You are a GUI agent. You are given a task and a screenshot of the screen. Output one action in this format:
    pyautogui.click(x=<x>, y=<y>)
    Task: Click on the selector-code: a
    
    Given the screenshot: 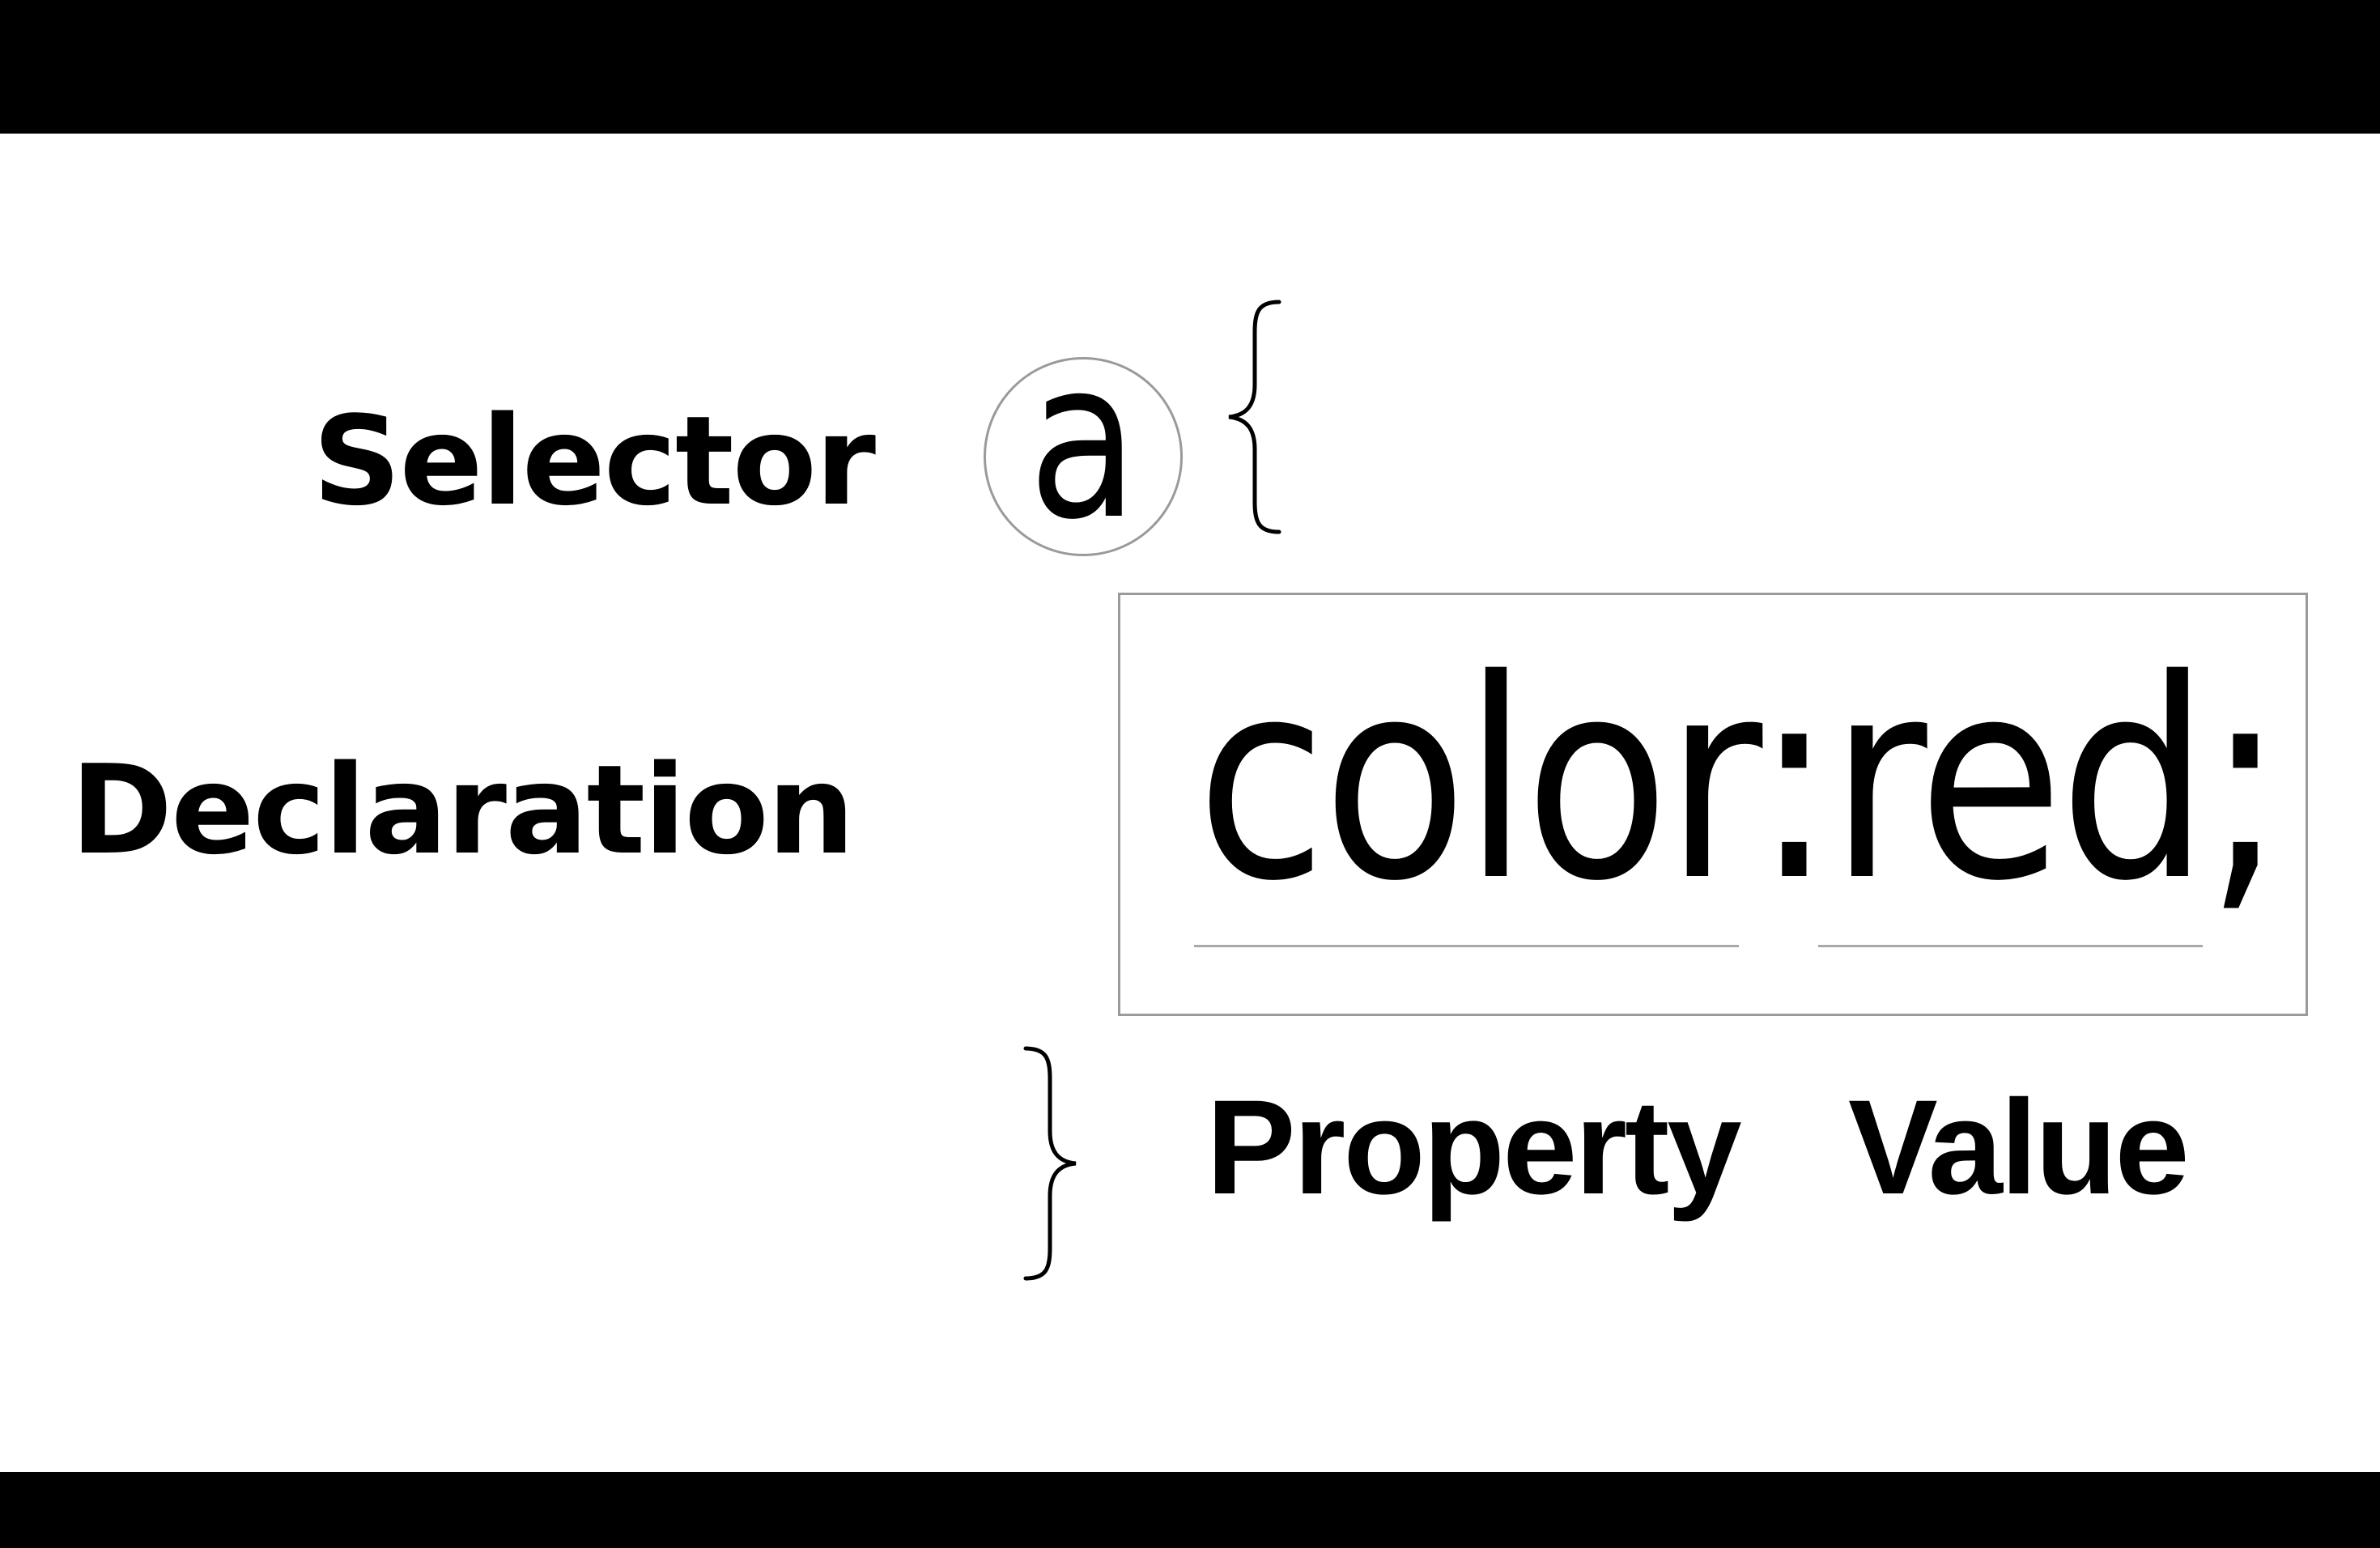 What is the action you would take?
    pyautogui.click(x=1083, y=440)
    